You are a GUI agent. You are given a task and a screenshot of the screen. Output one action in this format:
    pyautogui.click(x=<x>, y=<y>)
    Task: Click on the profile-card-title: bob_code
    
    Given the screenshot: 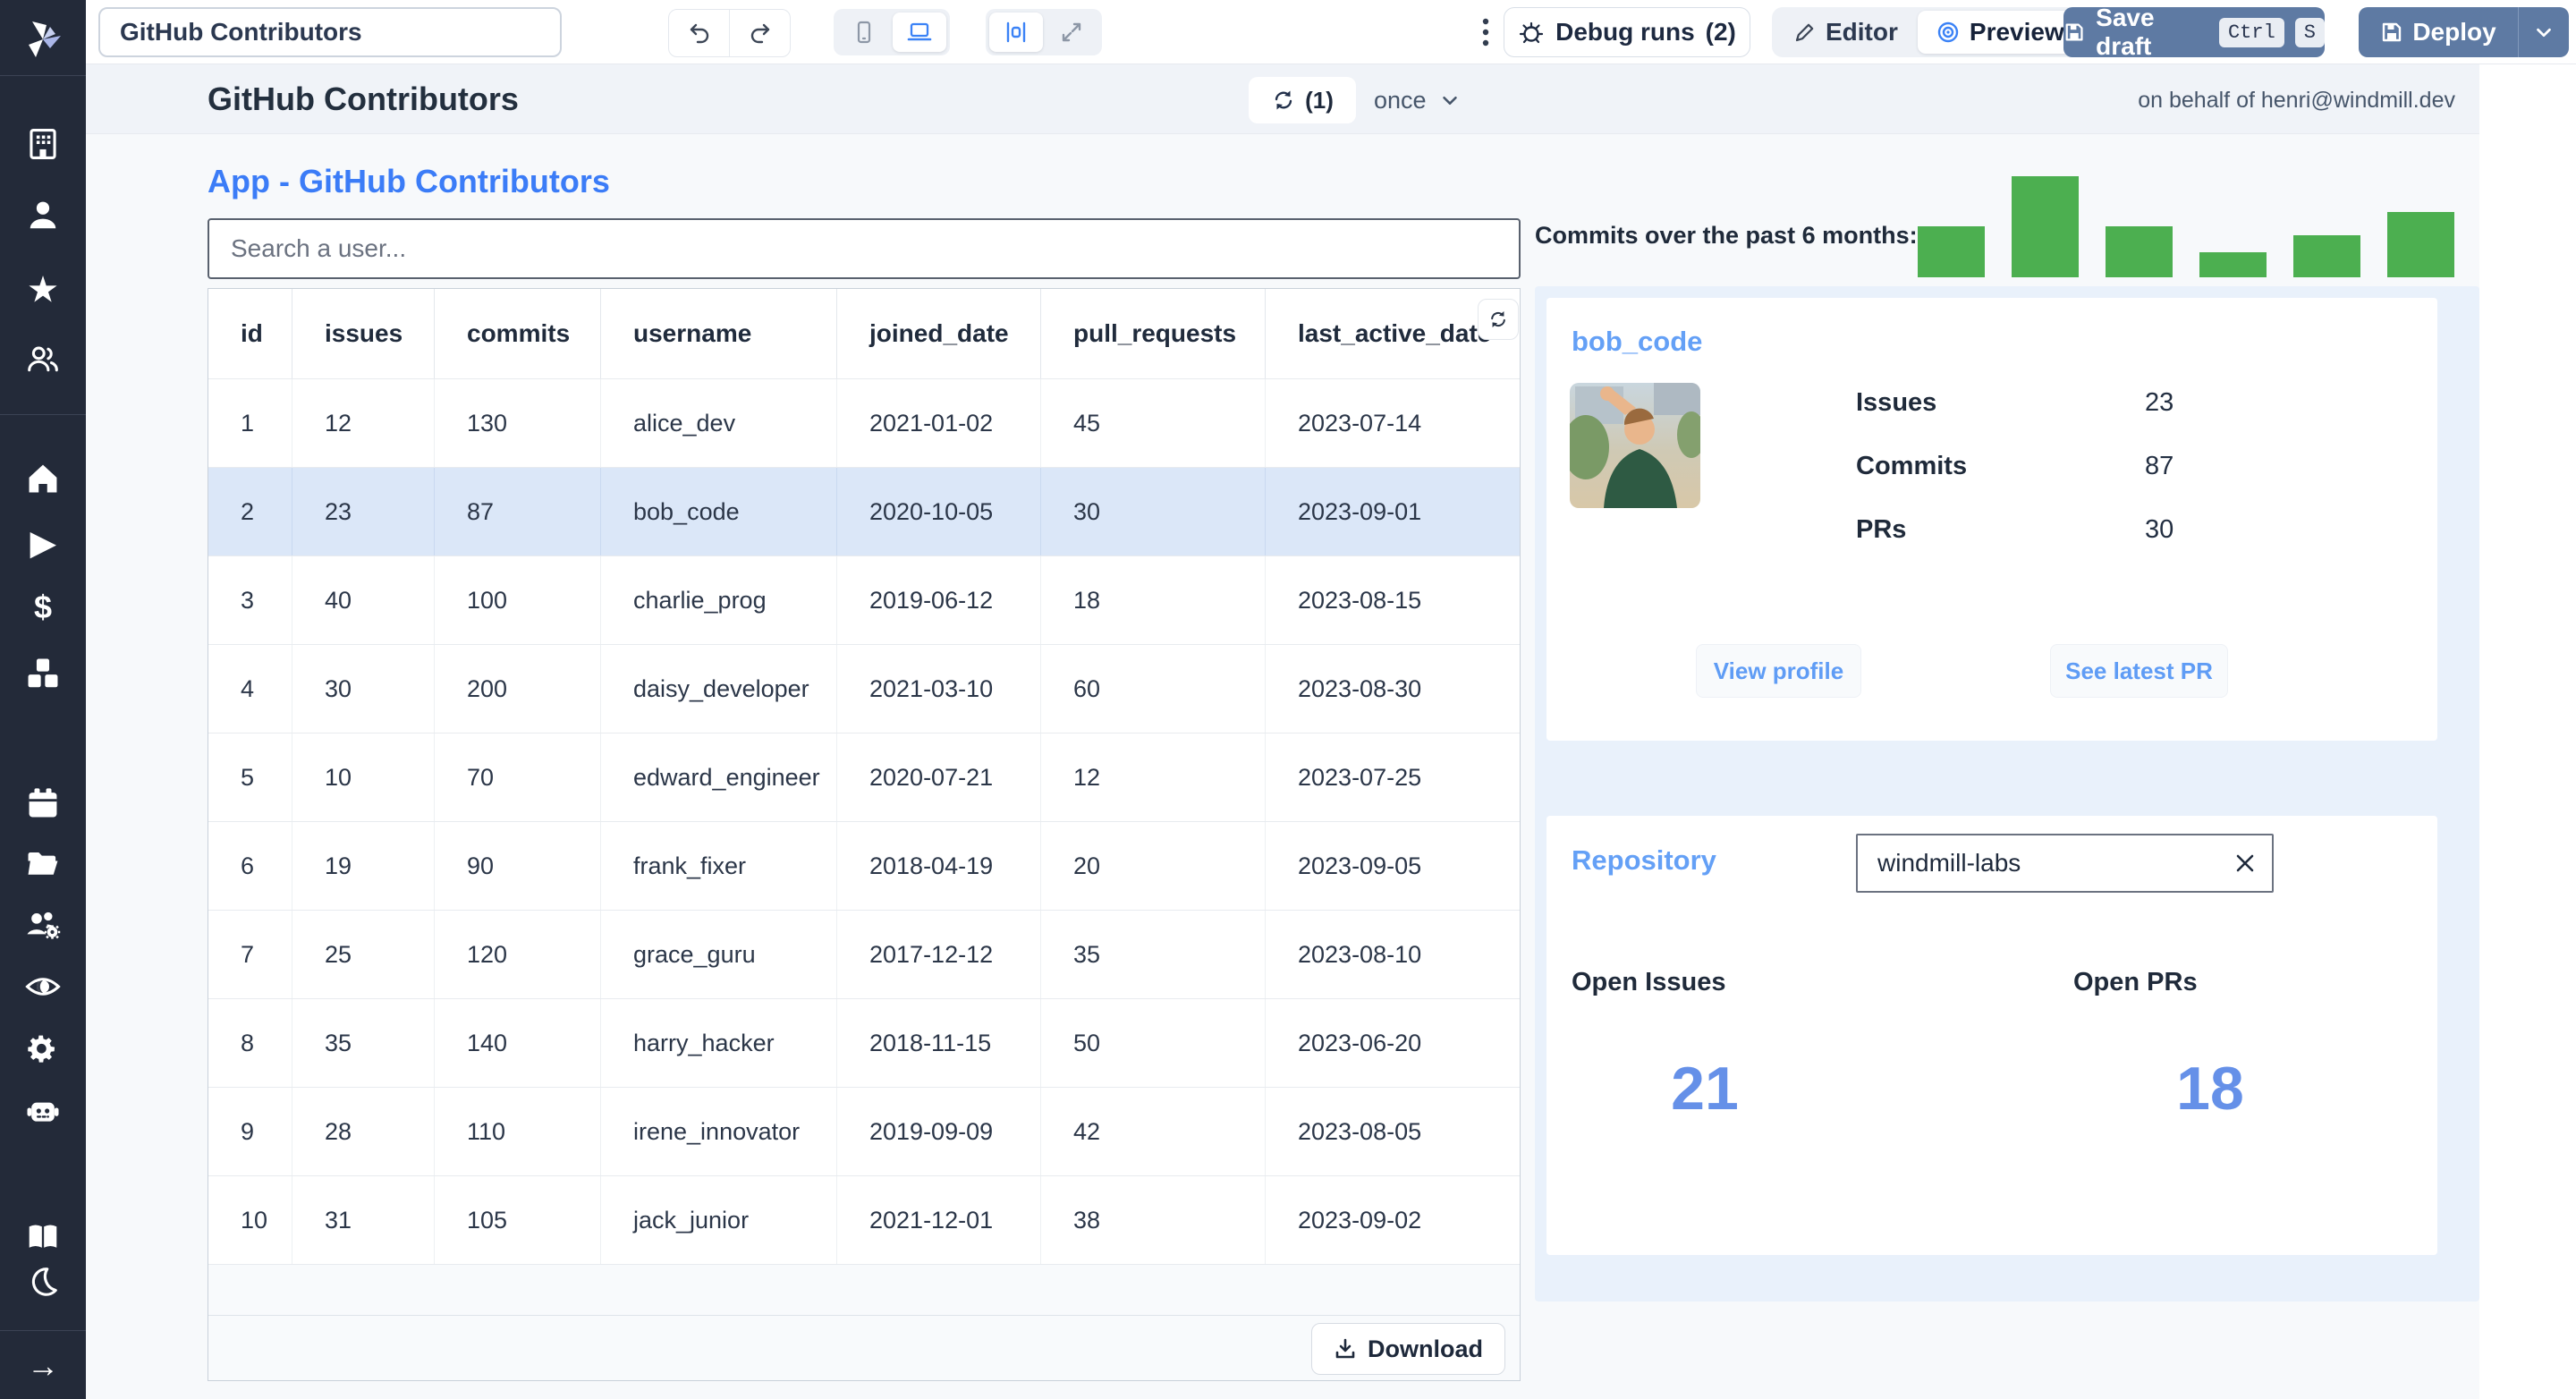 What is the action you would take?
    pyautogui.click(x=1637, y=341)
    